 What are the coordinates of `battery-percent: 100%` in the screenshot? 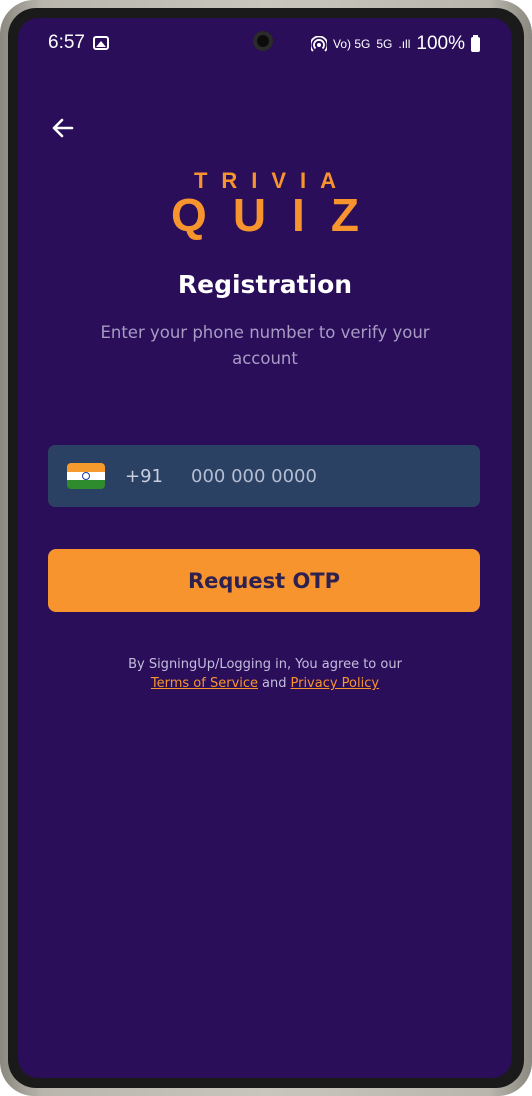 It's located at (440, 43).